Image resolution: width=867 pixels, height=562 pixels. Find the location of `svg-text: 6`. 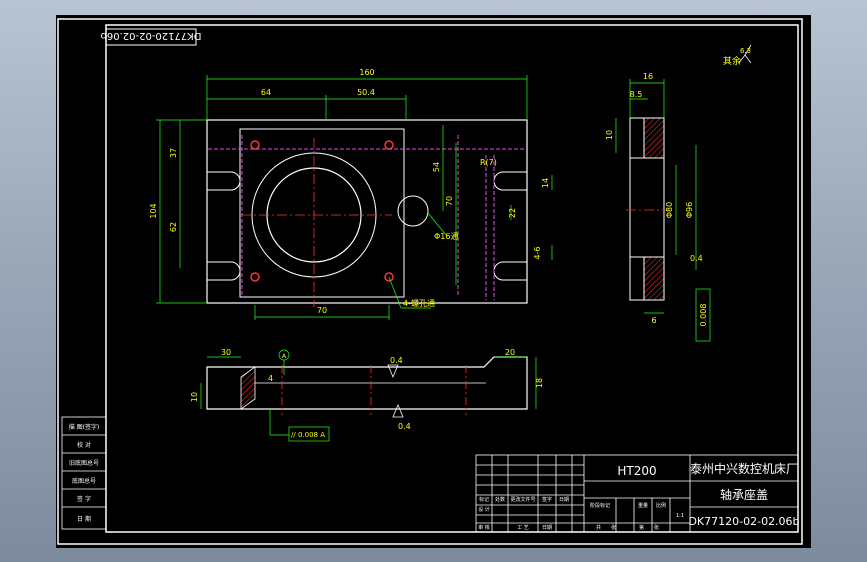

svg-text: 6 is located at coordinates (653, 320).